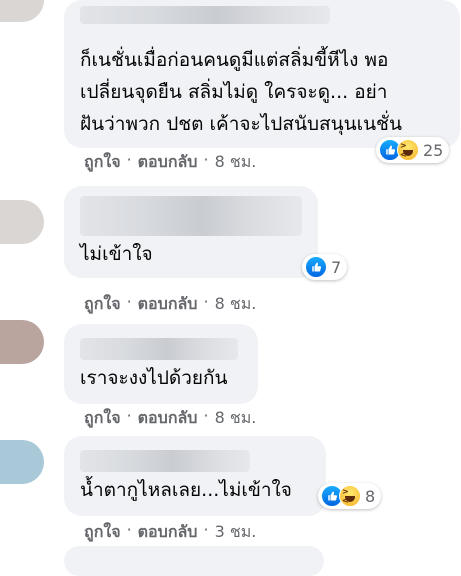 The height and width of the screenshot is (576, 461). Describe the element at coordinates (154, 378) in the screenshot. I see `comment-text: เราจะงงไปด้วยกัน` at that location.